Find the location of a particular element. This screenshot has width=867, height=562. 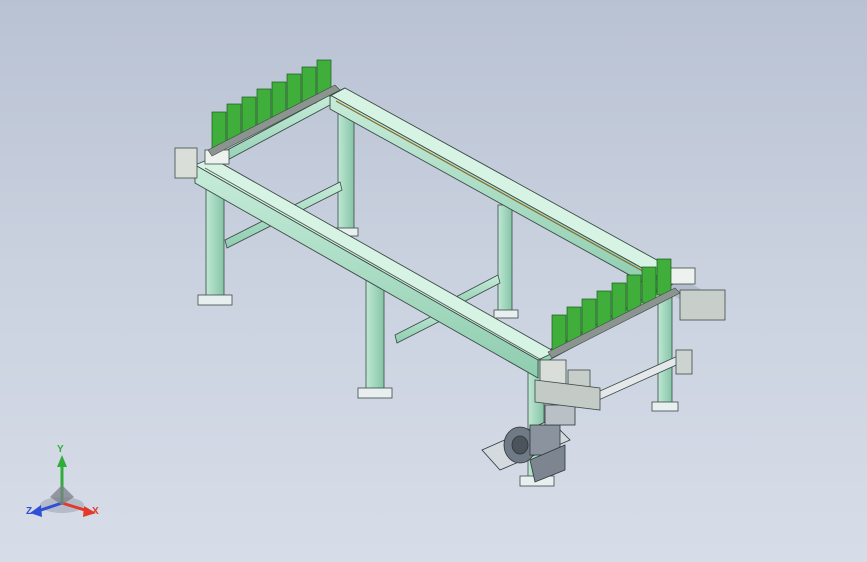

z-axis-label: Z is located at coordinates (29, 511).